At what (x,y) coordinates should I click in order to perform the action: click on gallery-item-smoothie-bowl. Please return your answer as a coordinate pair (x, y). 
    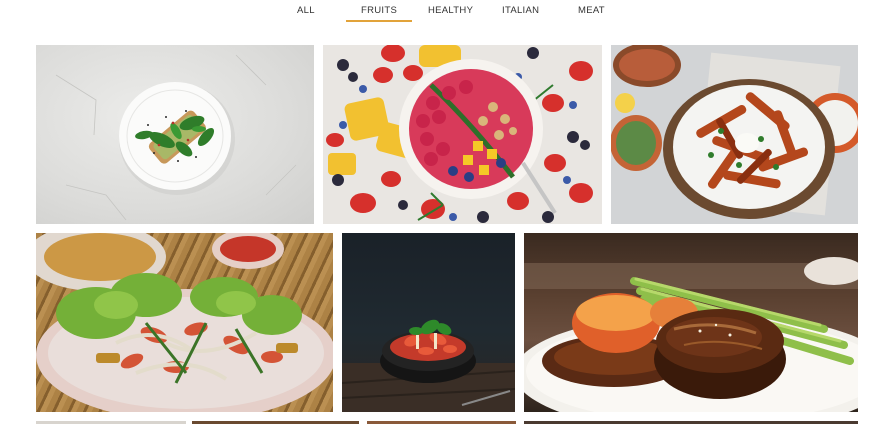
    Looking at the image, I should click on (462, 134).